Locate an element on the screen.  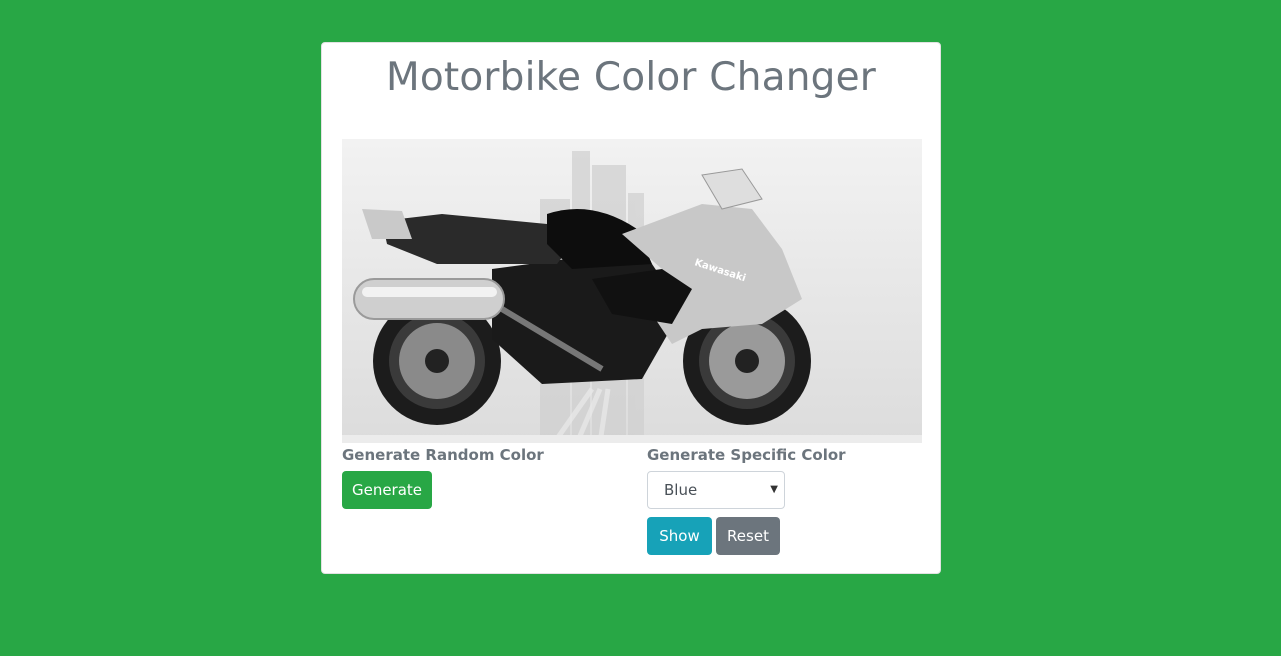
color-select-value: Blue is located at coordinates (681, 490).